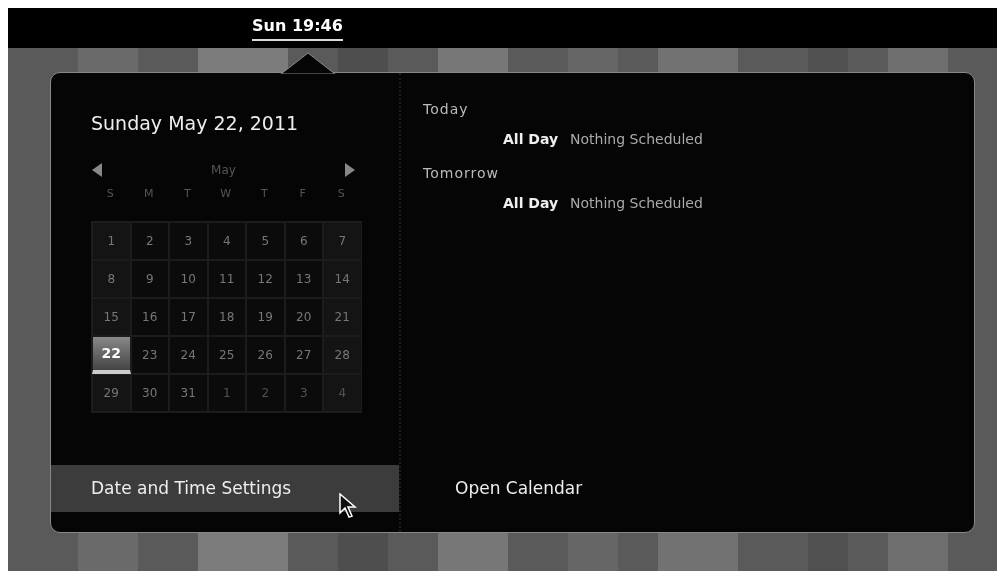 This screenshot has width=1005, height=571. Describe the element at coordinates (461, 173) in the screenshot. I see `agenda-heading: Tomorrow` at that location.